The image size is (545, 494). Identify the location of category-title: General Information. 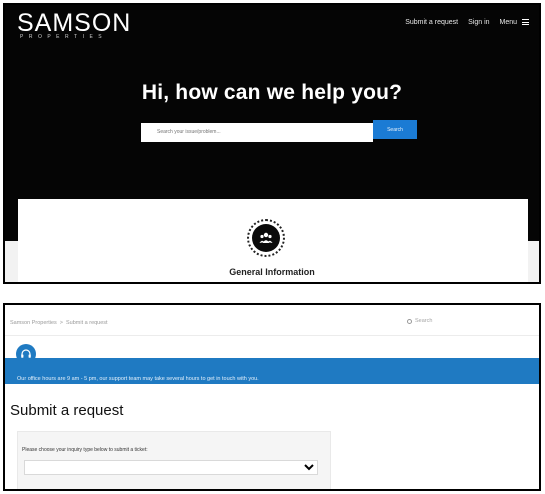
(272, 272).